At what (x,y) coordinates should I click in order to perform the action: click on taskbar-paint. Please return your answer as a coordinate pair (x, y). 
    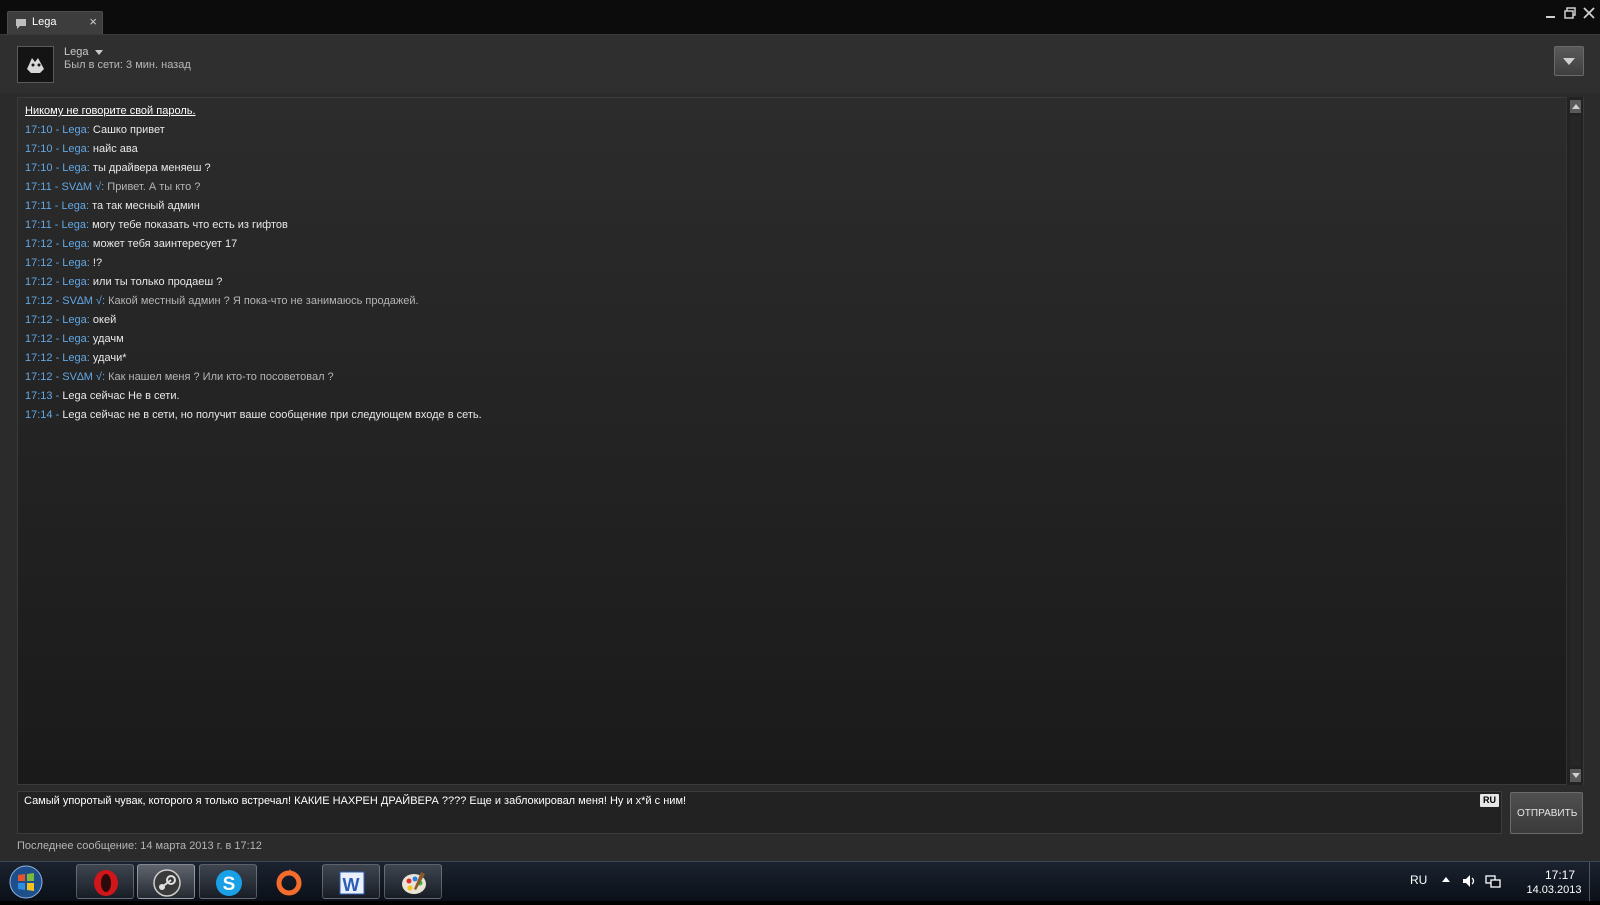
    Looking at the image, I should click on (413, 881).